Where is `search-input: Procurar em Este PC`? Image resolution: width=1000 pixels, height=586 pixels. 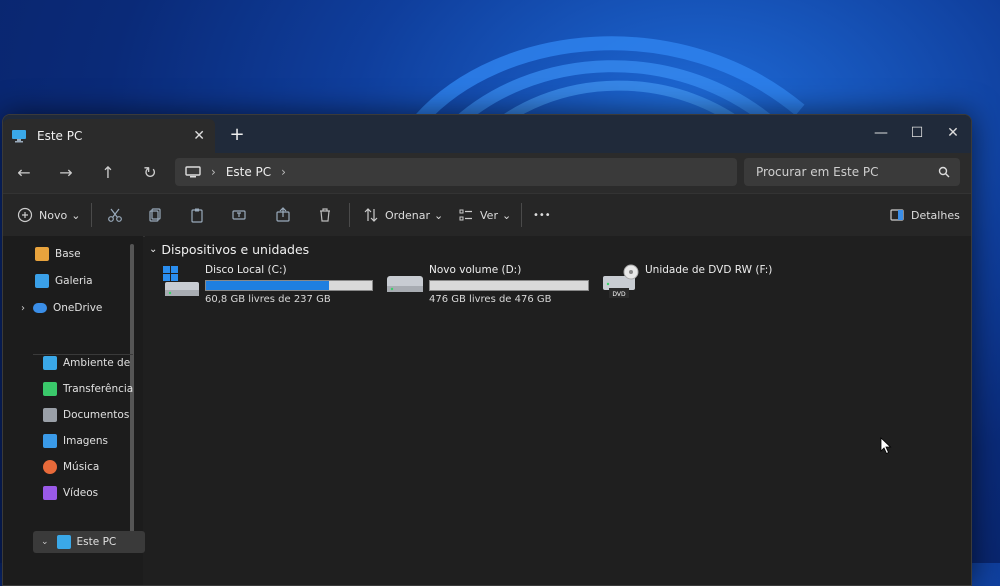 search-input: Procurar em Este PC is located at coordinates (847, 172).